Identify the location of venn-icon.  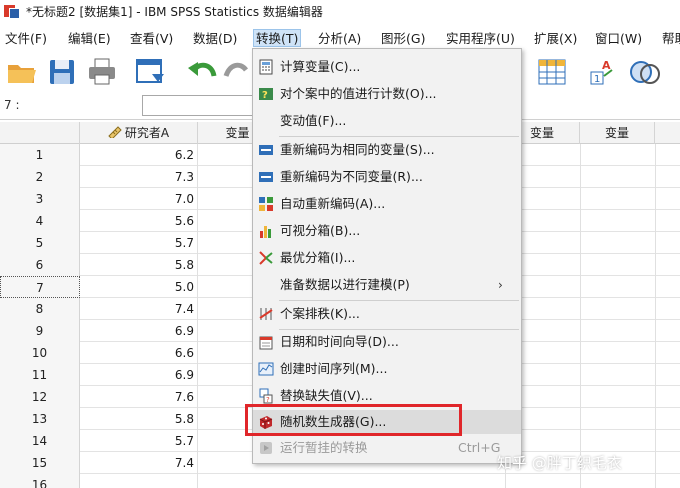
(644, 72).